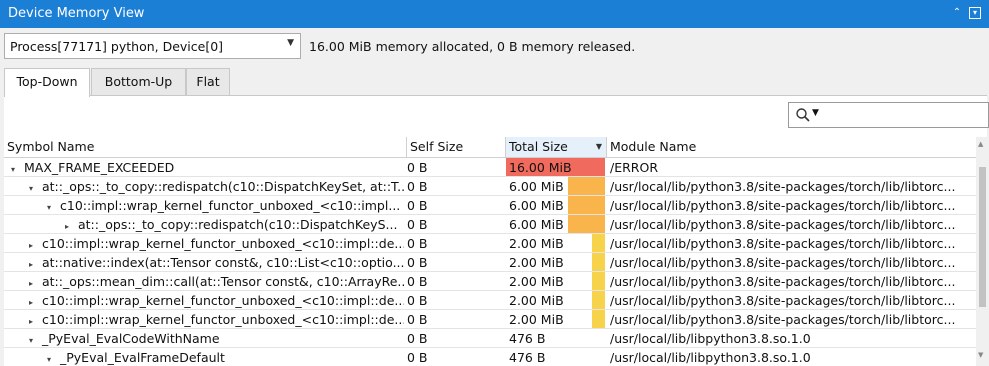 The width and height of the screenshot is (989, 366). I want to click on window-title: Device Memory View, so click(76, 13).